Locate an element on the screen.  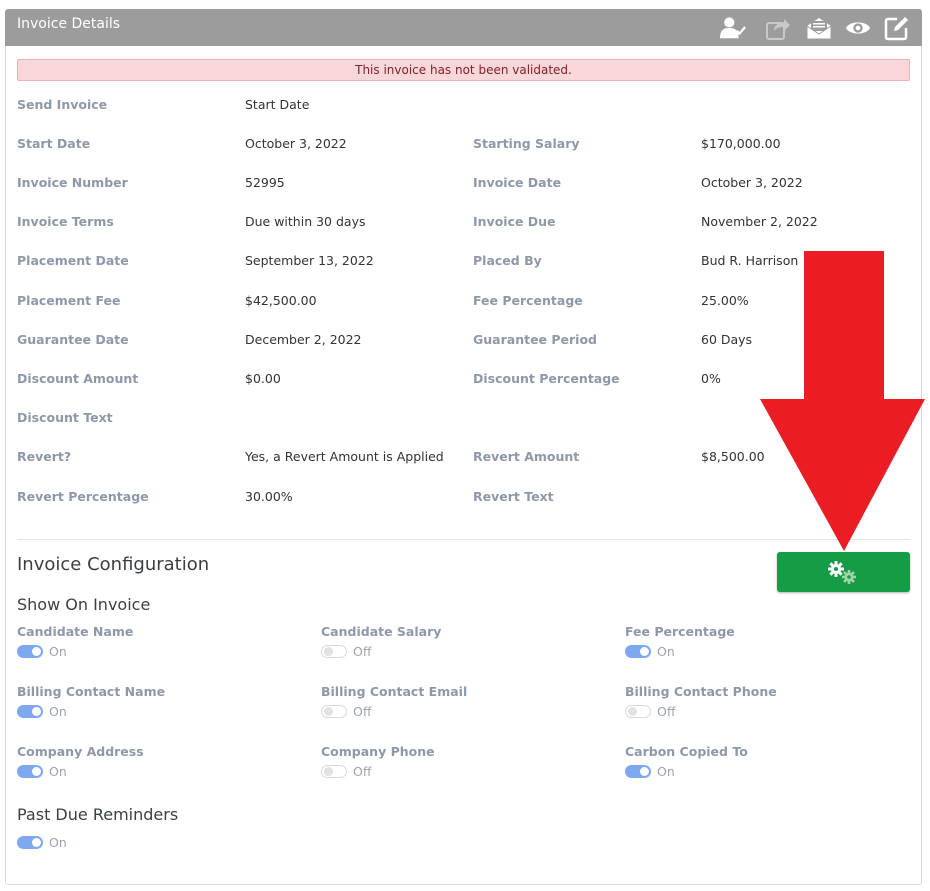
placement-fee-label: Placement Fee is located at coordinates (69, 300).